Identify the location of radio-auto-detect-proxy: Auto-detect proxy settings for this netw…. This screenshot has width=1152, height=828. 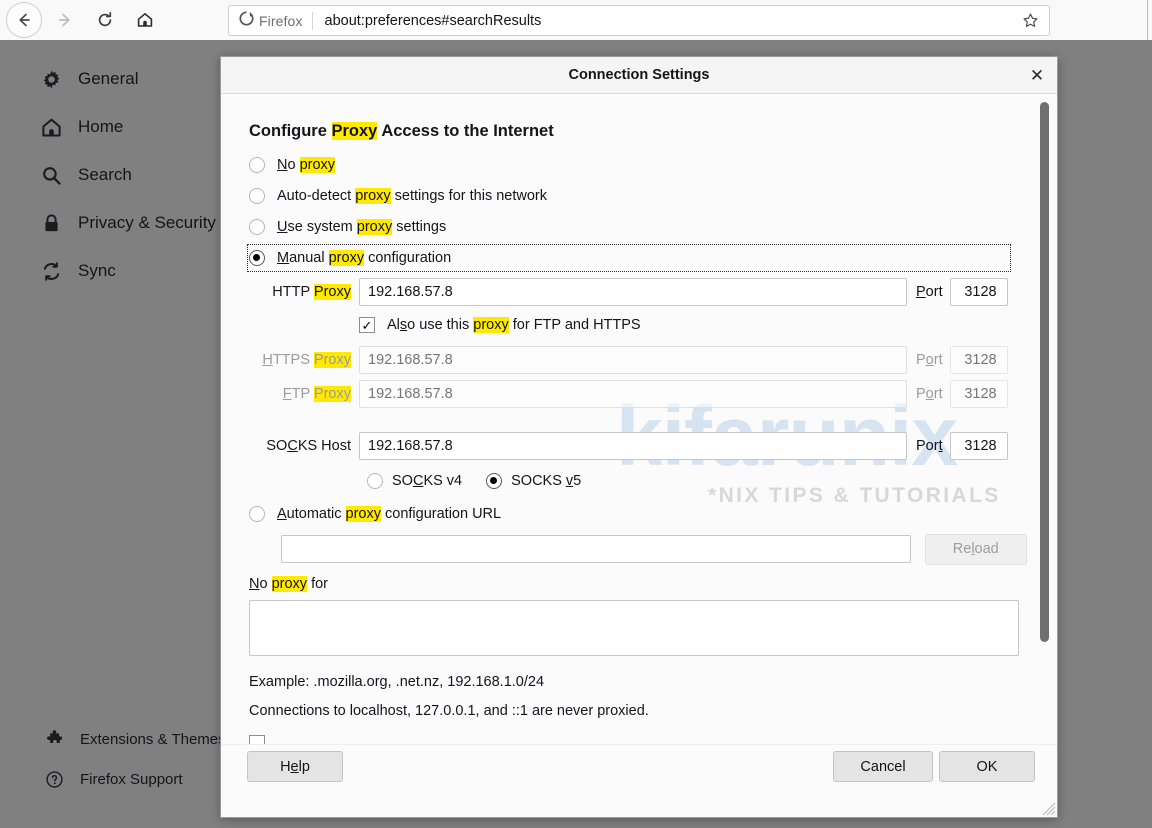
(638, 196).